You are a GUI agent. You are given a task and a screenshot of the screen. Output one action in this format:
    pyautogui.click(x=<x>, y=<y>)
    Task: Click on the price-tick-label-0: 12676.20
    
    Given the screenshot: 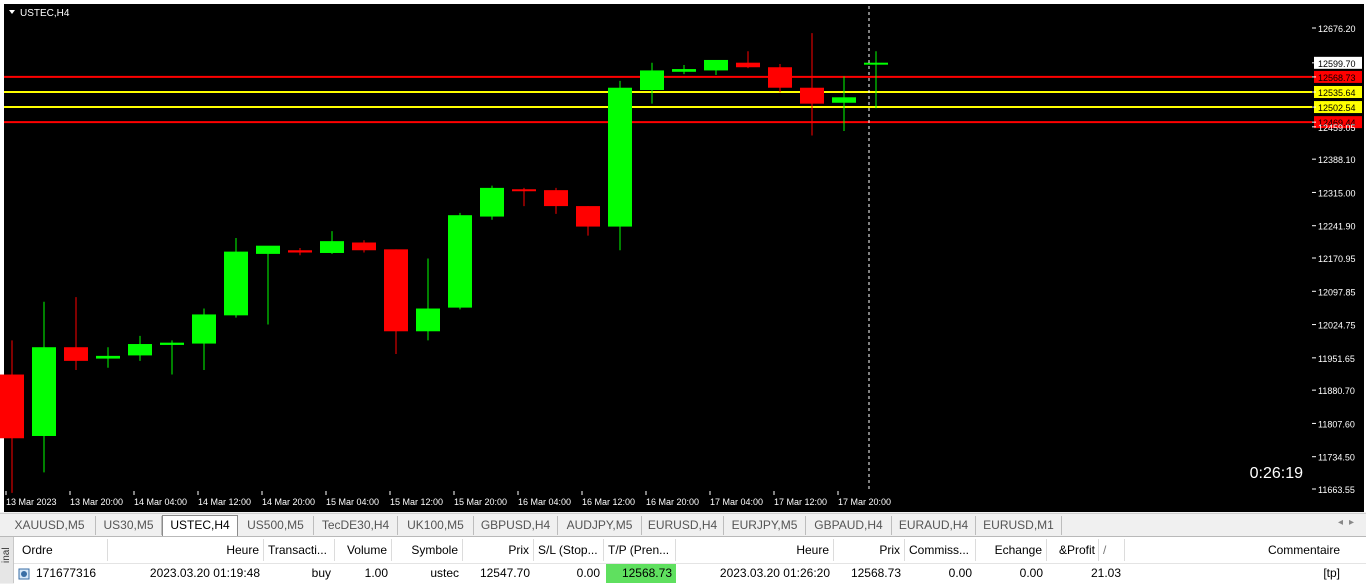 What is the action you would take?
    pyautogui.click(x=1337, y=29)
    